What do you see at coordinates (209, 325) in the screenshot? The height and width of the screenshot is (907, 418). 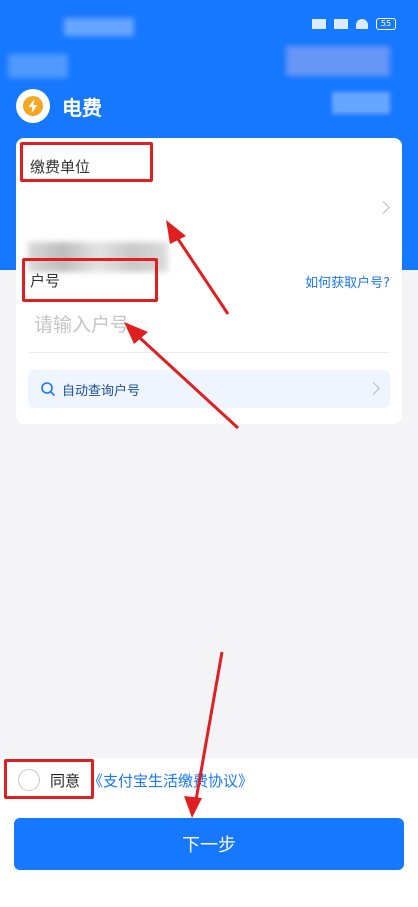 I see `account-input: 请输入户号` at bounding box center [209, 325].